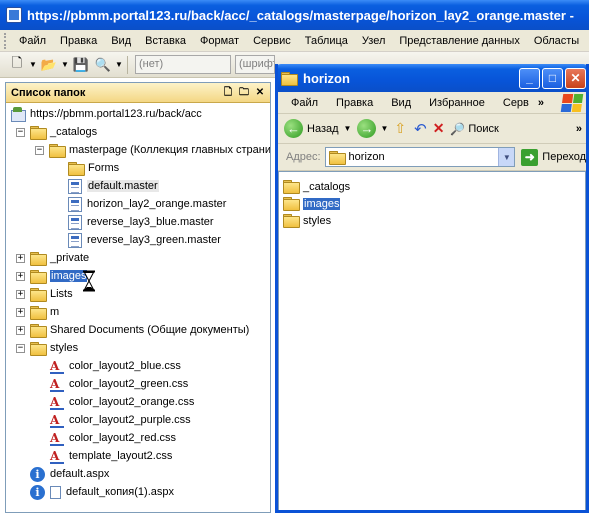  Describe the element at coordinates (132, 330) in the screenshot. I see `tree-item-shared-documents: + Shared Documents (Общие документы)` at that location.